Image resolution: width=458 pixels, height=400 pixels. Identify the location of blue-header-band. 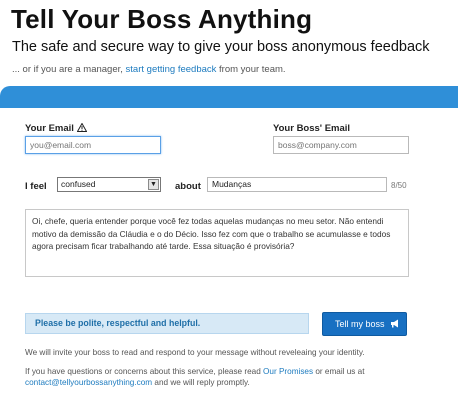
(229, 97).